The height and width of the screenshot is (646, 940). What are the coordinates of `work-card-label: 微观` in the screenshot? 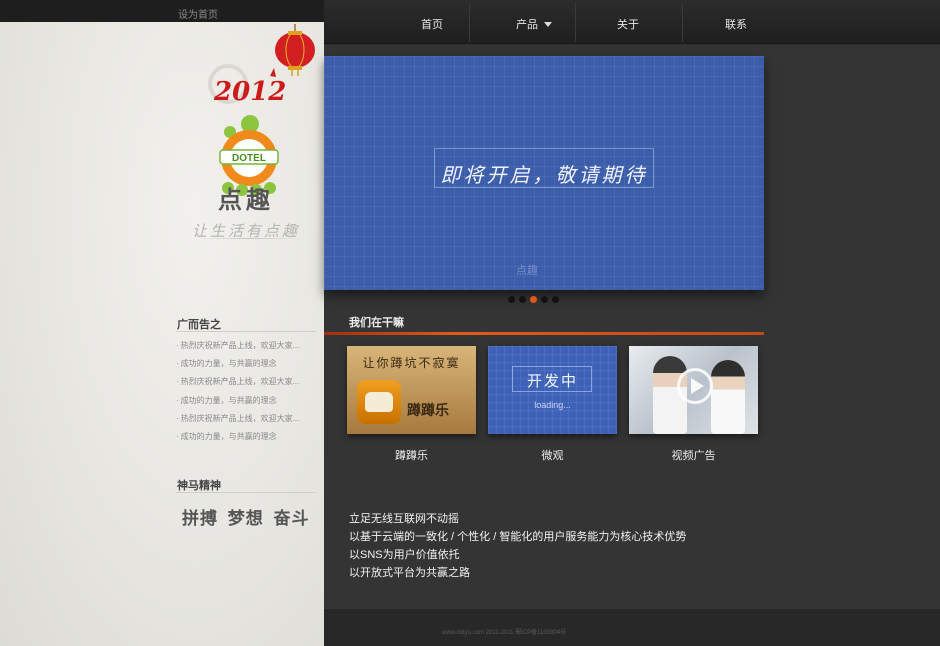 It's located at (552, 456).